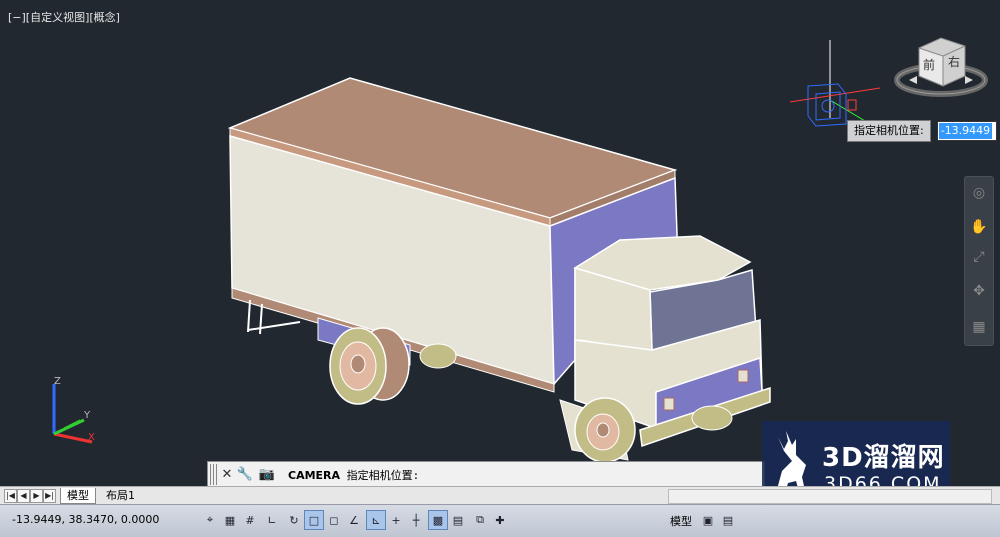  I want to click on viewcube: 前 右, so click(941, 68).